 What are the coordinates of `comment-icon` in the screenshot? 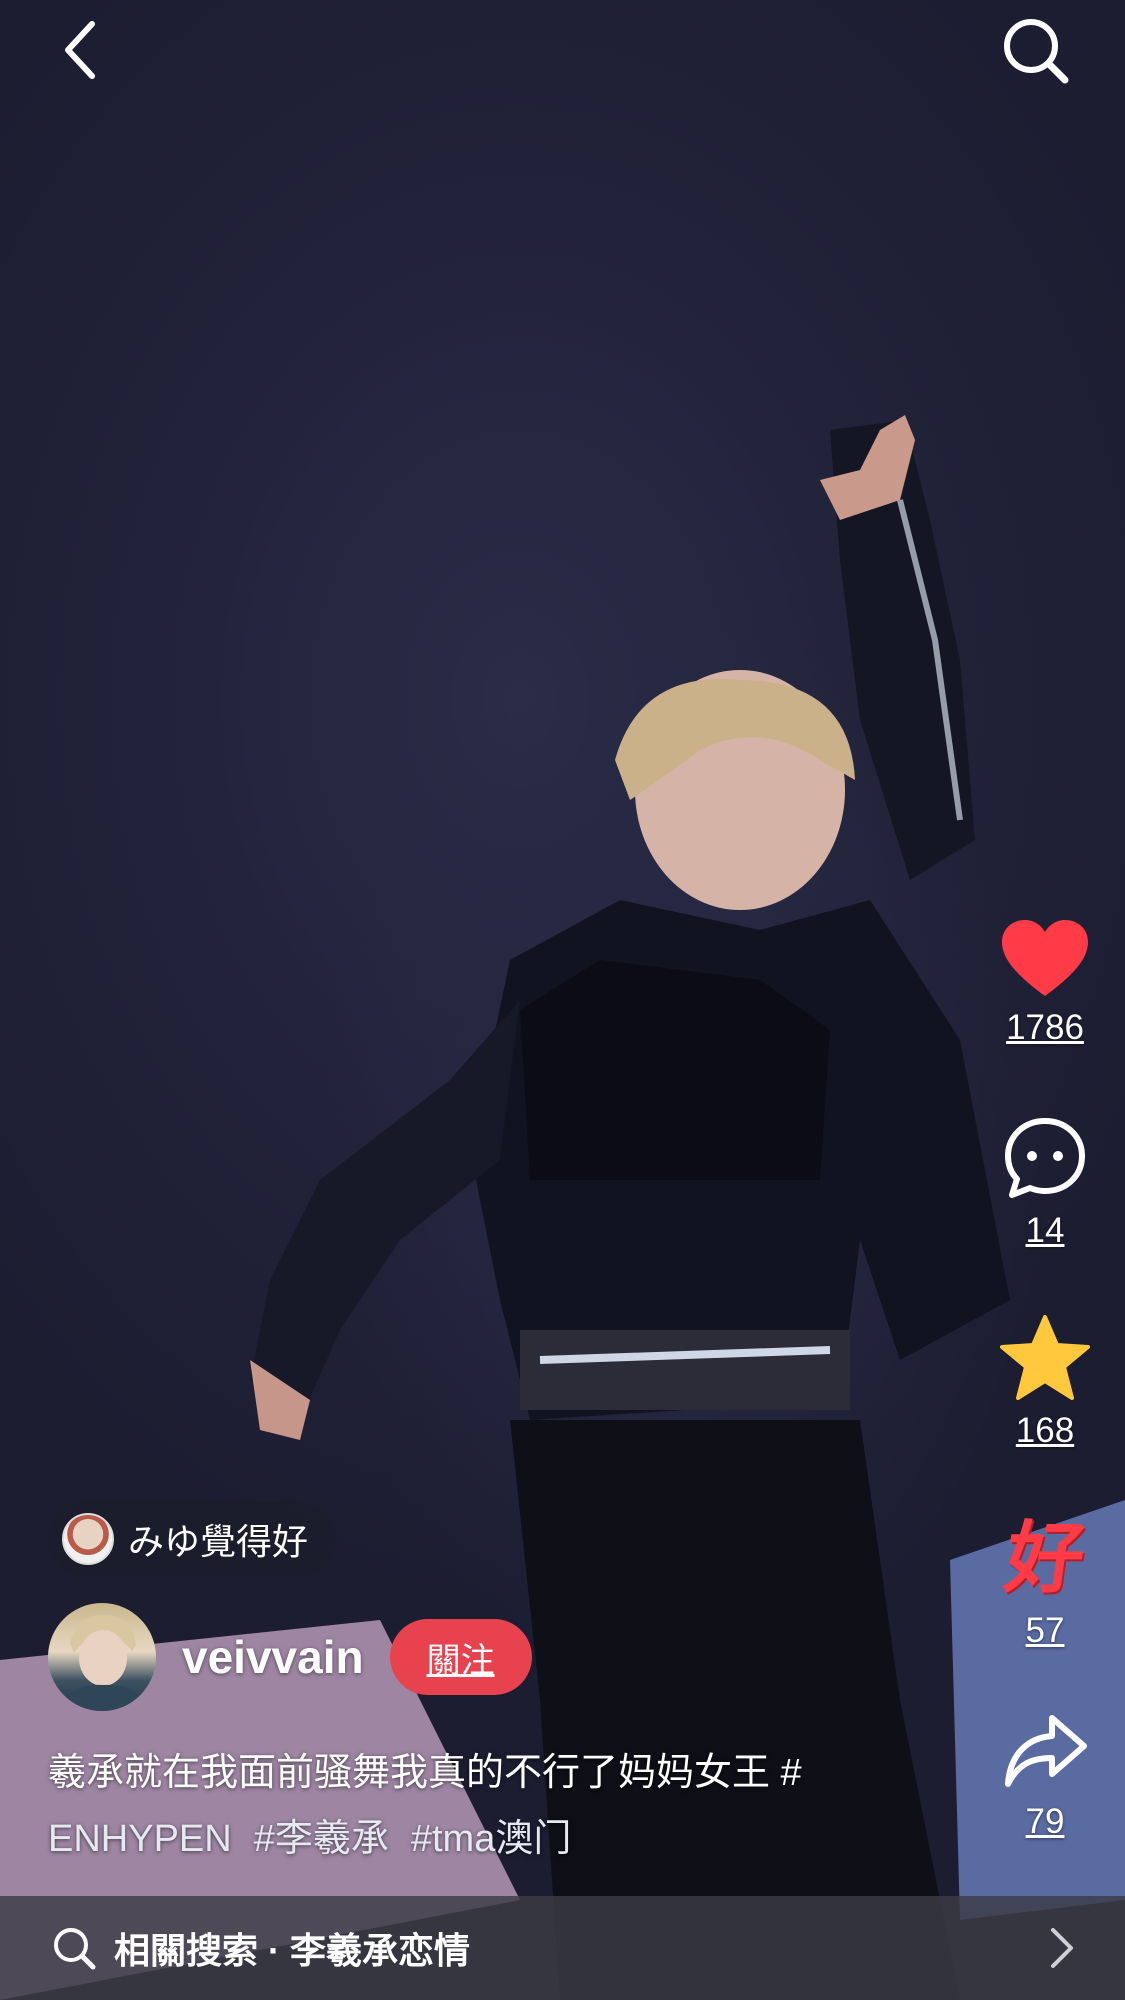 It's located at (1045, 1158).